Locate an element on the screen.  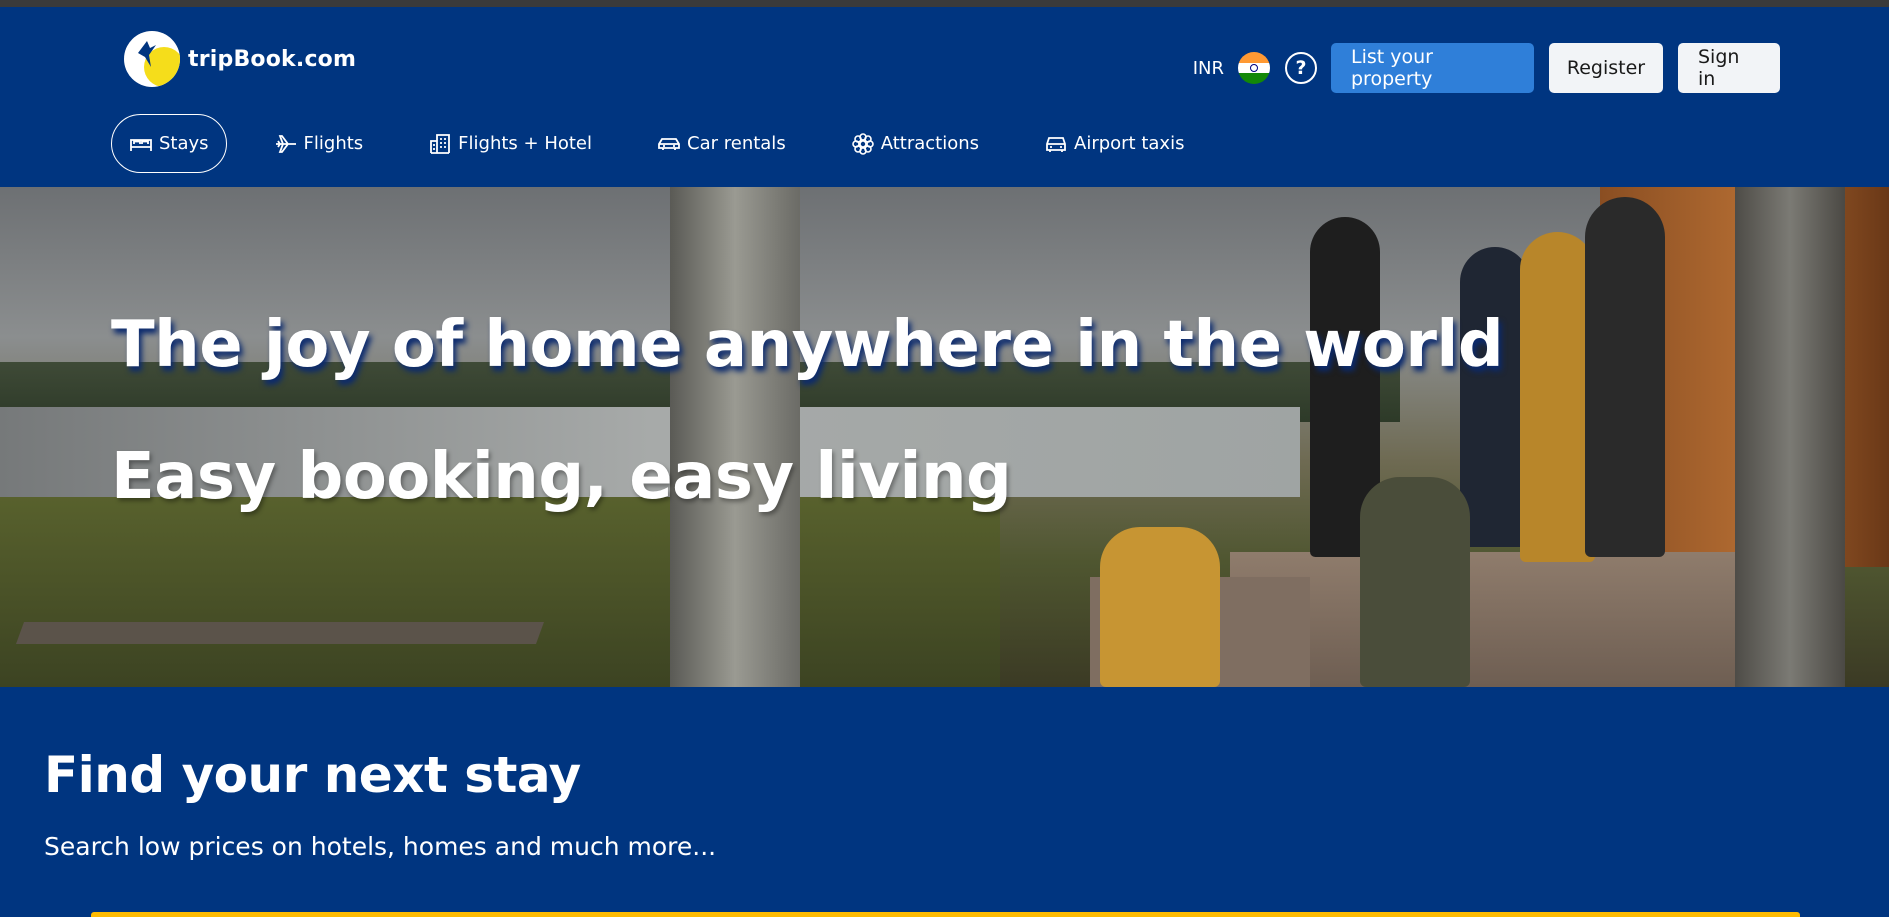
airplane-icon is located at coordinates (285, 143).